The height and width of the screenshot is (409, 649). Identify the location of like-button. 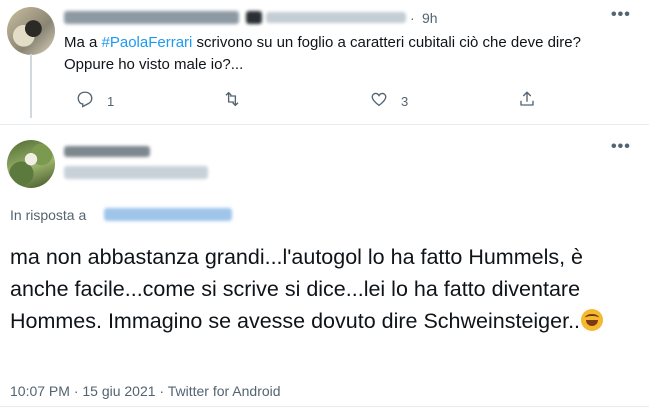
(379, 99).